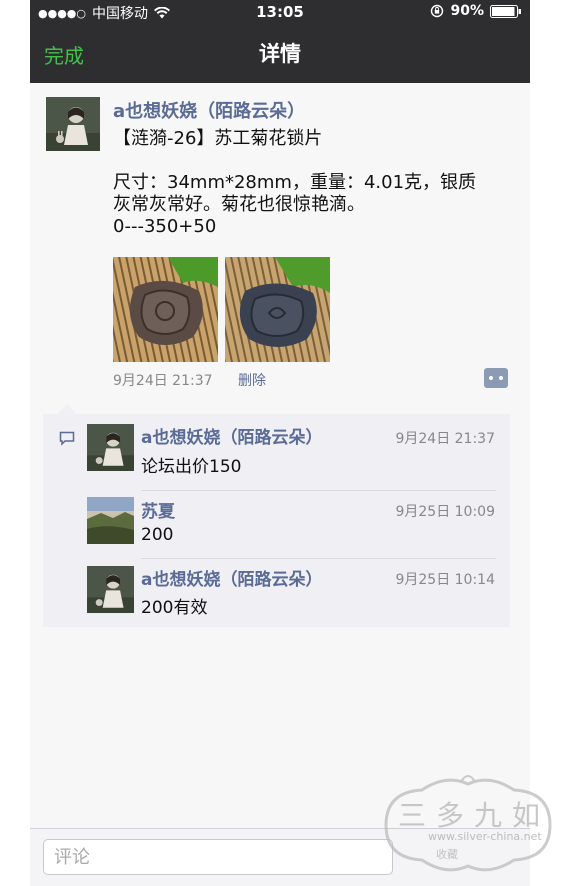 The image size is (565, 886). Describe the element at coordinates (295, 182) in the screenshot. I see `post-line: 尺寸：34mm*28mm，重量：4.01克，银质` at that location.